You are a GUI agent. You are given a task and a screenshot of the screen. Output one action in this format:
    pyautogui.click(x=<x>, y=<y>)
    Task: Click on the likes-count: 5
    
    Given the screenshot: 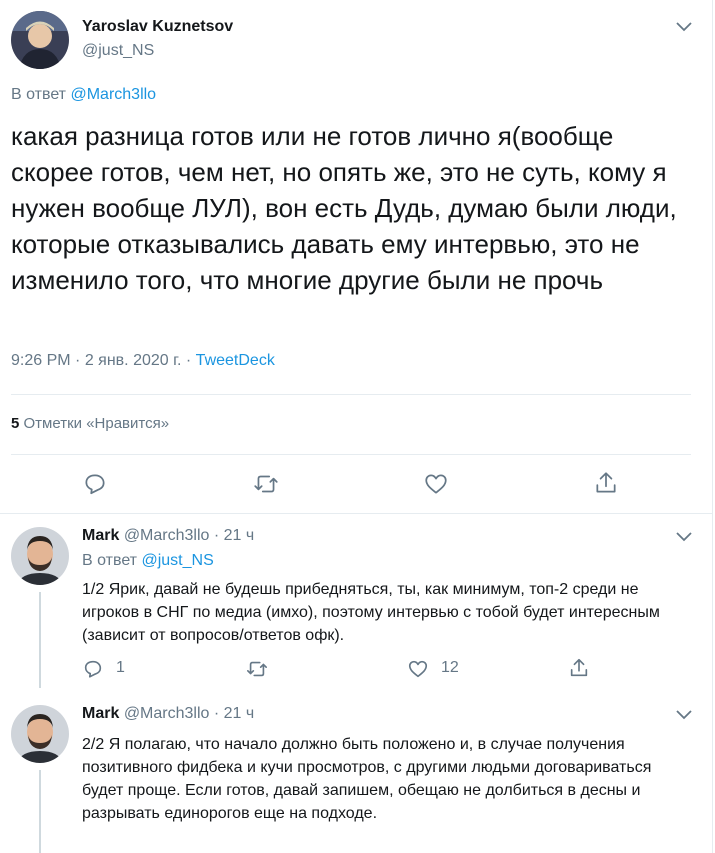 What is the action you would take?
    pyautogui.click(x=15, y=423)
    